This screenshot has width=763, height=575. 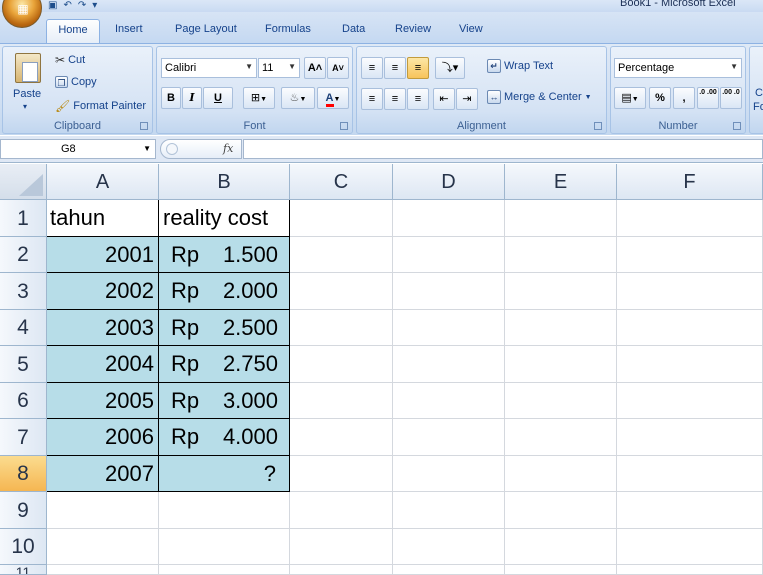 I want to click on cell-e2, so click(x=561, y=255).